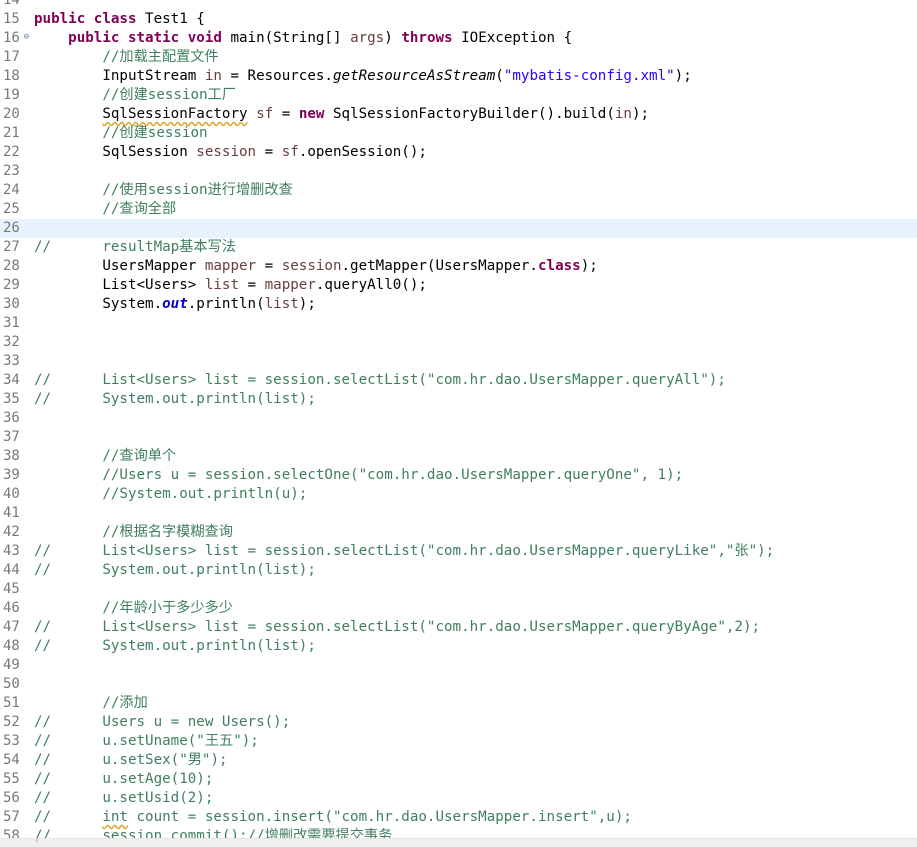 The image size is (917, 847). Describe the element at coordinates (277, 76) in the screenshot. I see `code-token: = Resources.` at that location.